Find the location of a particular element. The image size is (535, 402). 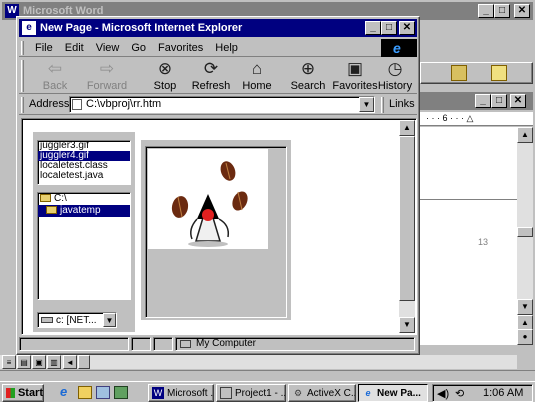

drive-select: c: [NET... ▼ is located at coordinates (77, 320).